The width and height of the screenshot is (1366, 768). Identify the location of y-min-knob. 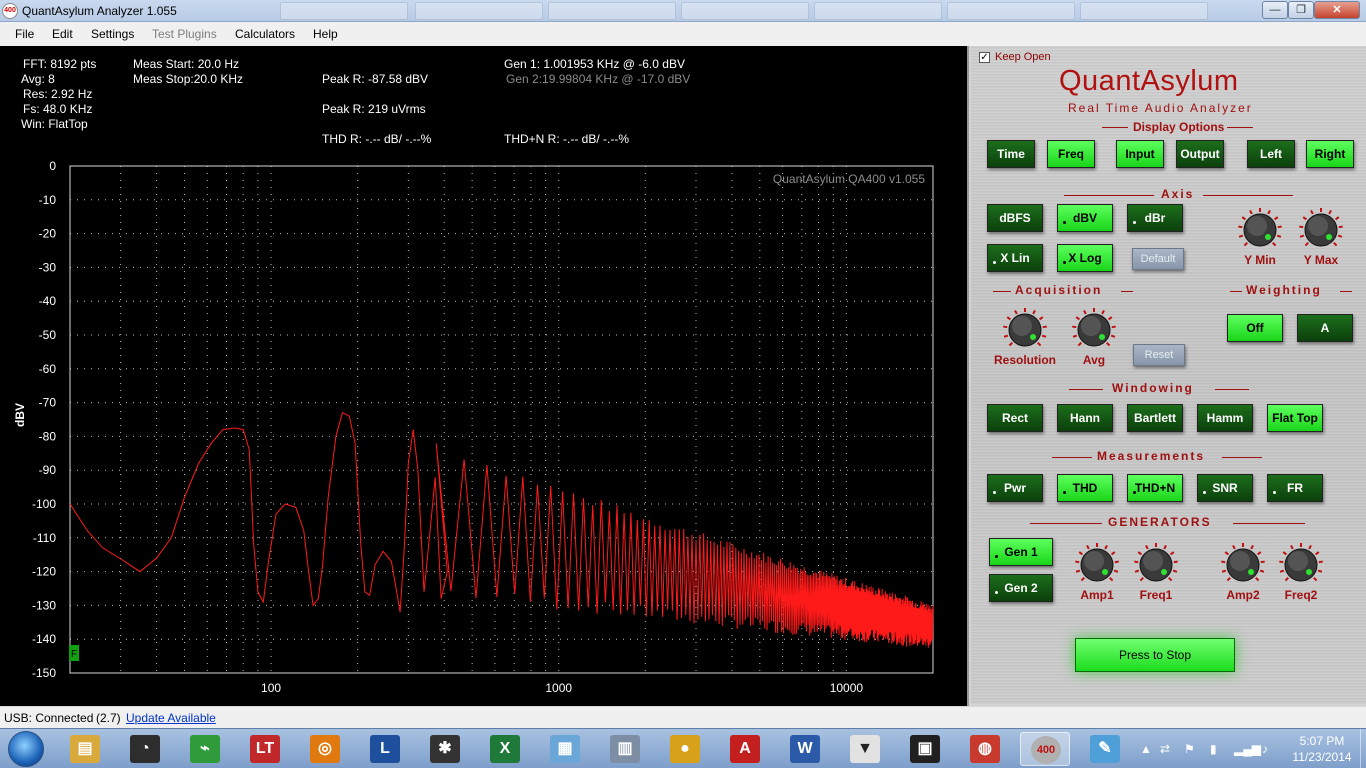
(1260, 230).